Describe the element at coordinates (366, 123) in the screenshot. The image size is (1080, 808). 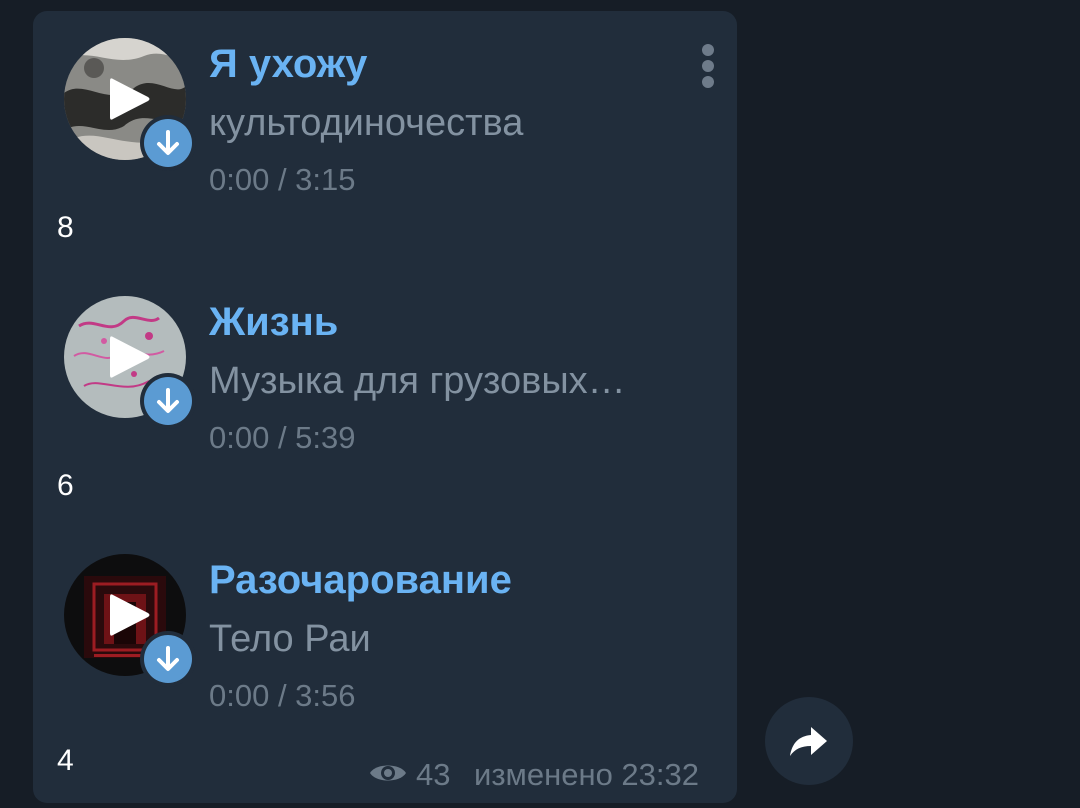
I see `track-artist: культодиночества` at that location.